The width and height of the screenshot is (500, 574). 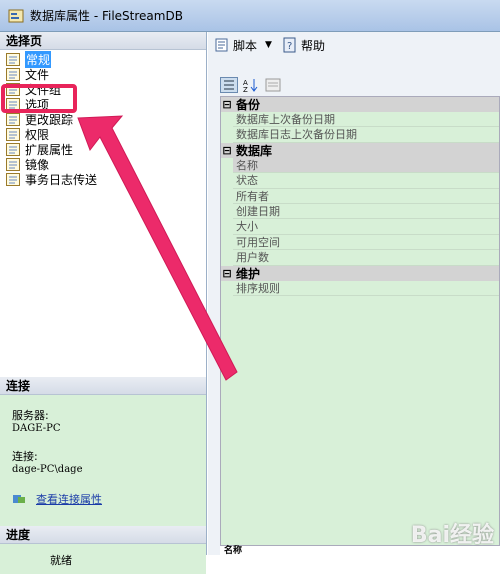 What do you see at coordinates (366, 258) in the screenshot?
I see `property-row: 用户数` at bounding box center [366, 258].